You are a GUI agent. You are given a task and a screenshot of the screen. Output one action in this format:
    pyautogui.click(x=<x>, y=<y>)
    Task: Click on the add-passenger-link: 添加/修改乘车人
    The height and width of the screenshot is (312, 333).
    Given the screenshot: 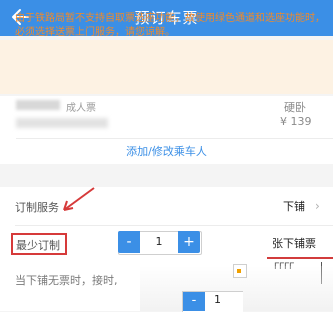 What is the action you would take?
    pyautogui.click(x=166, y=151)
    